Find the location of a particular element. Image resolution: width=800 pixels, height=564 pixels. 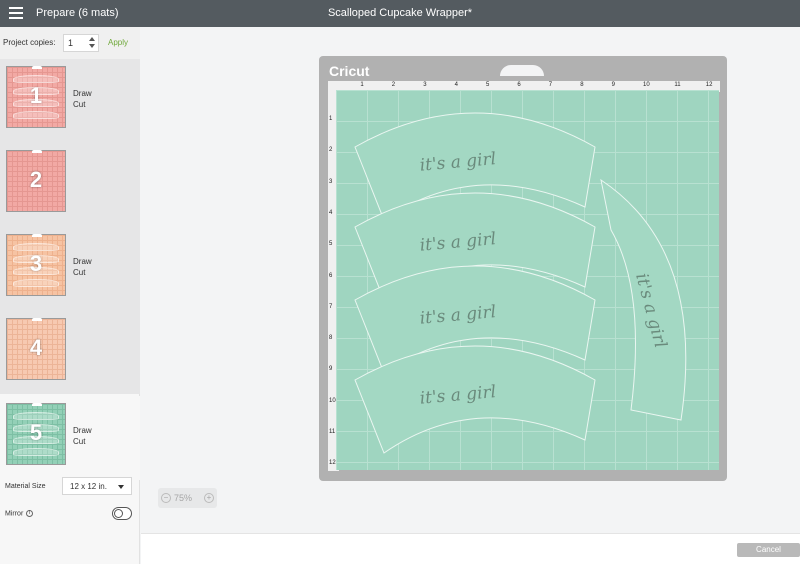

mirror-label: Mirror i is located at coordinates (19, 514).